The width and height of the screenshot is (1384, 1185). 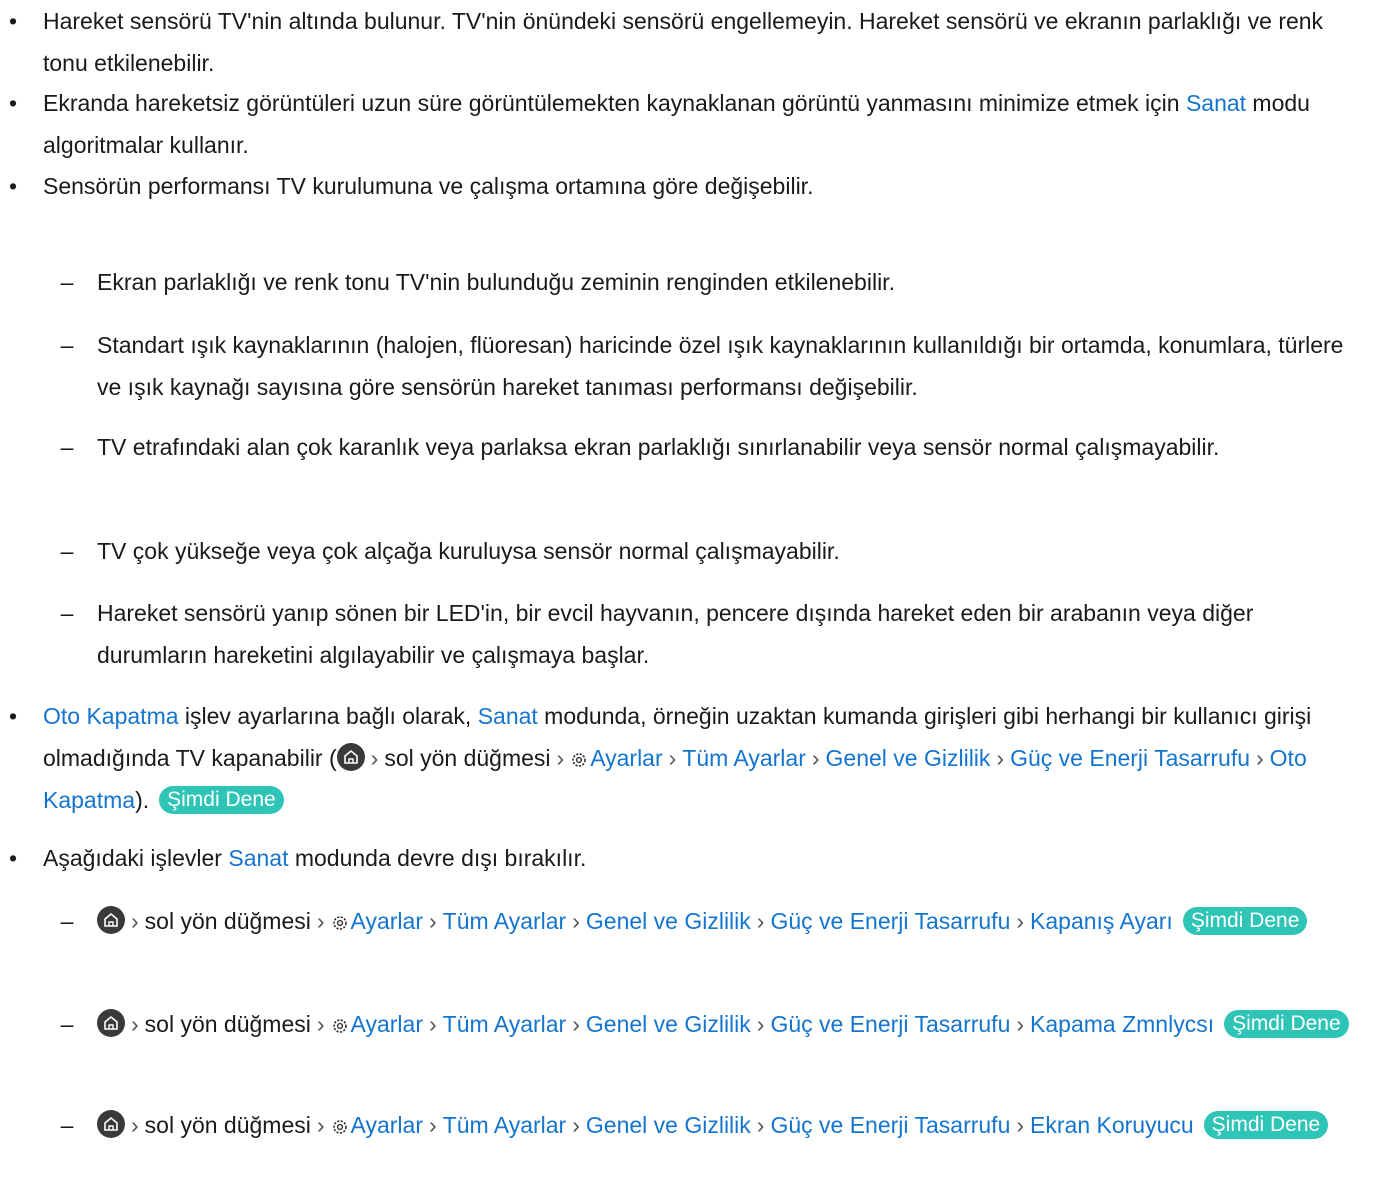 I want to click on text-segment: işlev ayarlarına bağlı olarak,, so click(x=328, y=716).